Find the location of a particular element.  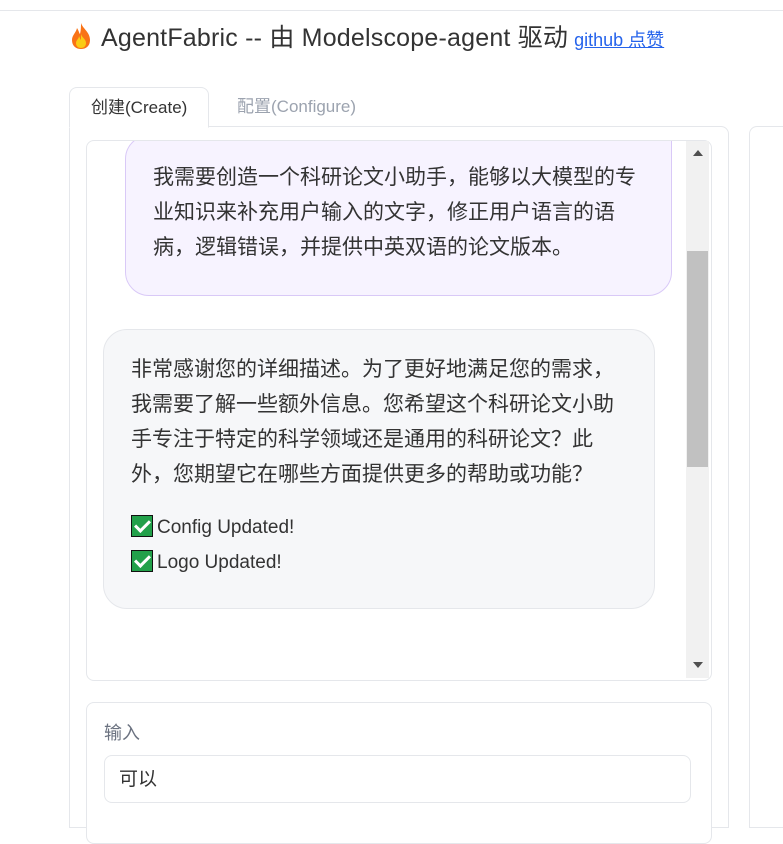

chat-scrollbar is located at coordinates (697, 409).